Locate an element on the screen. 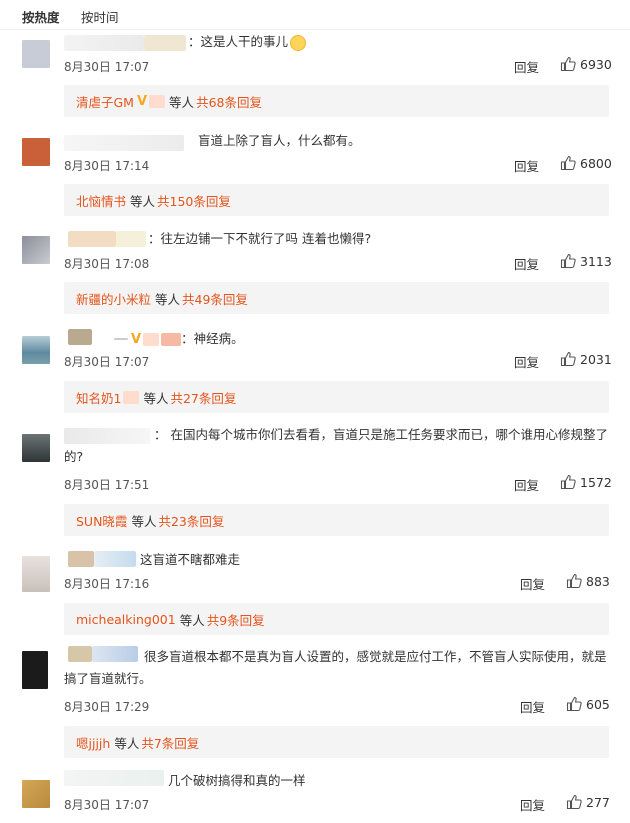  comment-text: ：往左边铺一下不就行了吗 连着也懒得? is located at coordinates (260, 238).